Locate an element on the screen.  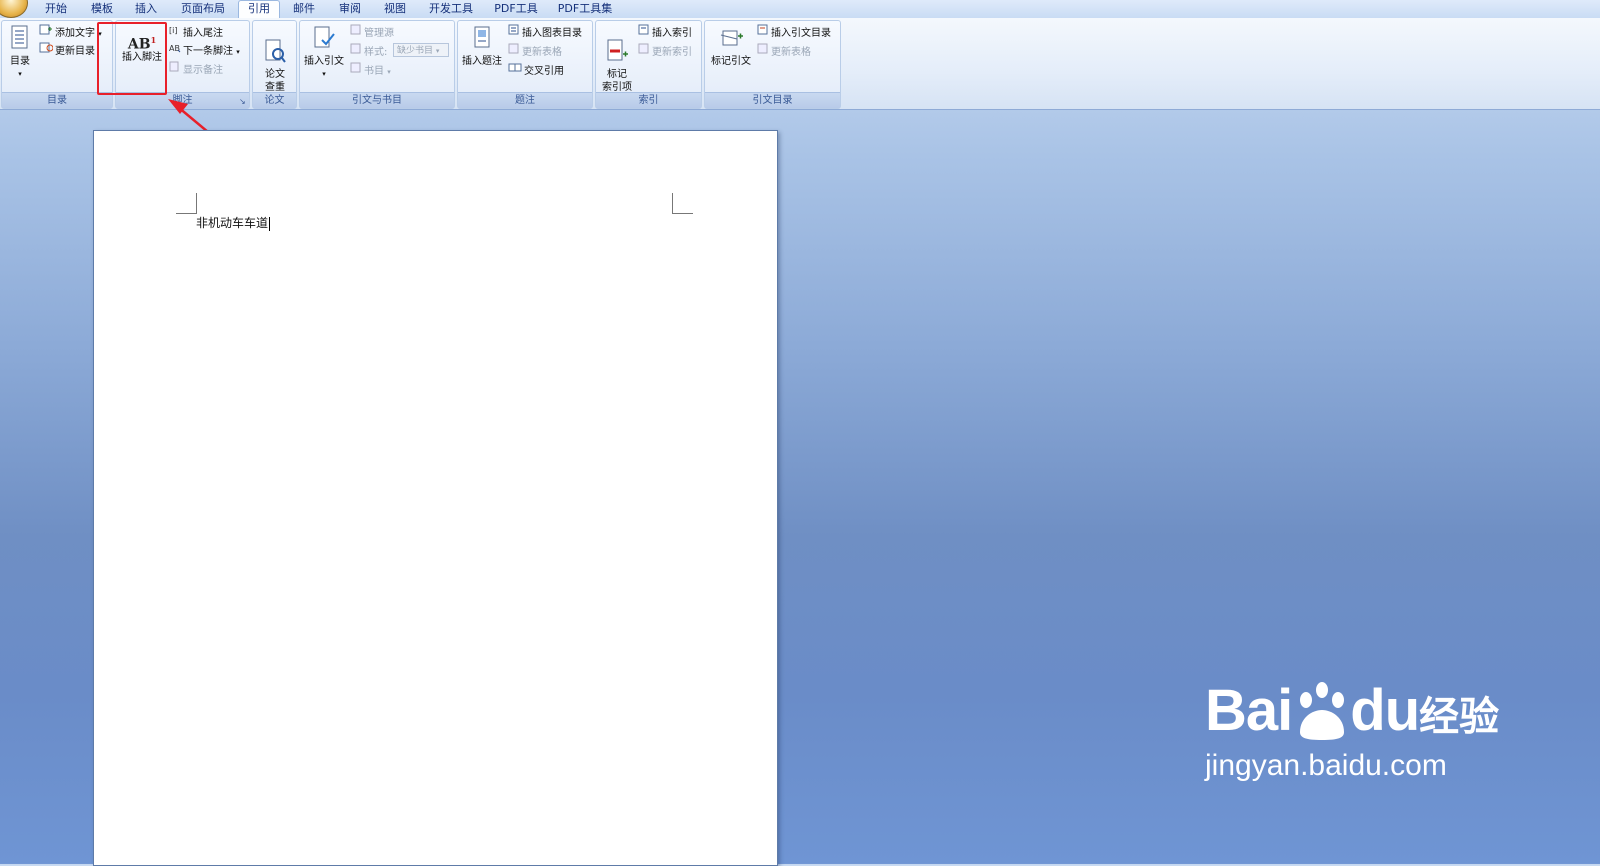
mark-index-entry-label: 标记 索引项 is located at coordinates (617, 81).